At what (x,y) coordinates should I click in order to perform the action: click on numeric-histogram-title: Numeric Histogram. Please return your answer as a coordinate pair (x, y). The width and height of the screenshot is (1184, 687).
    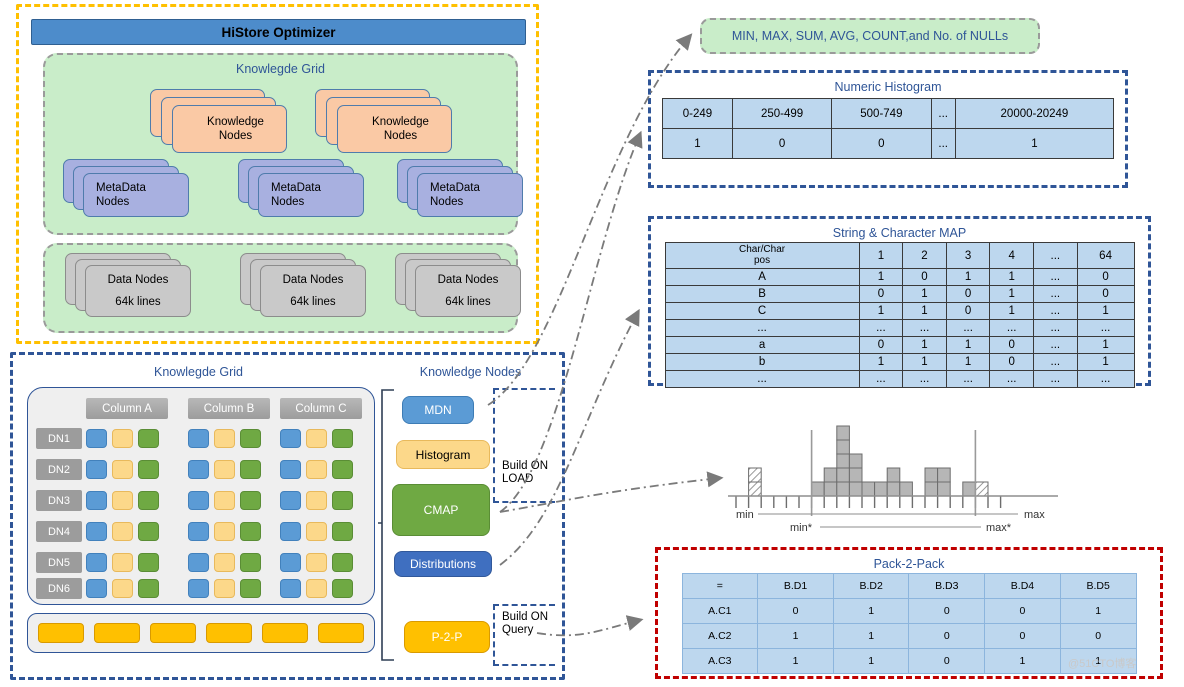
    Looking at the image, I should click on (888, 87).